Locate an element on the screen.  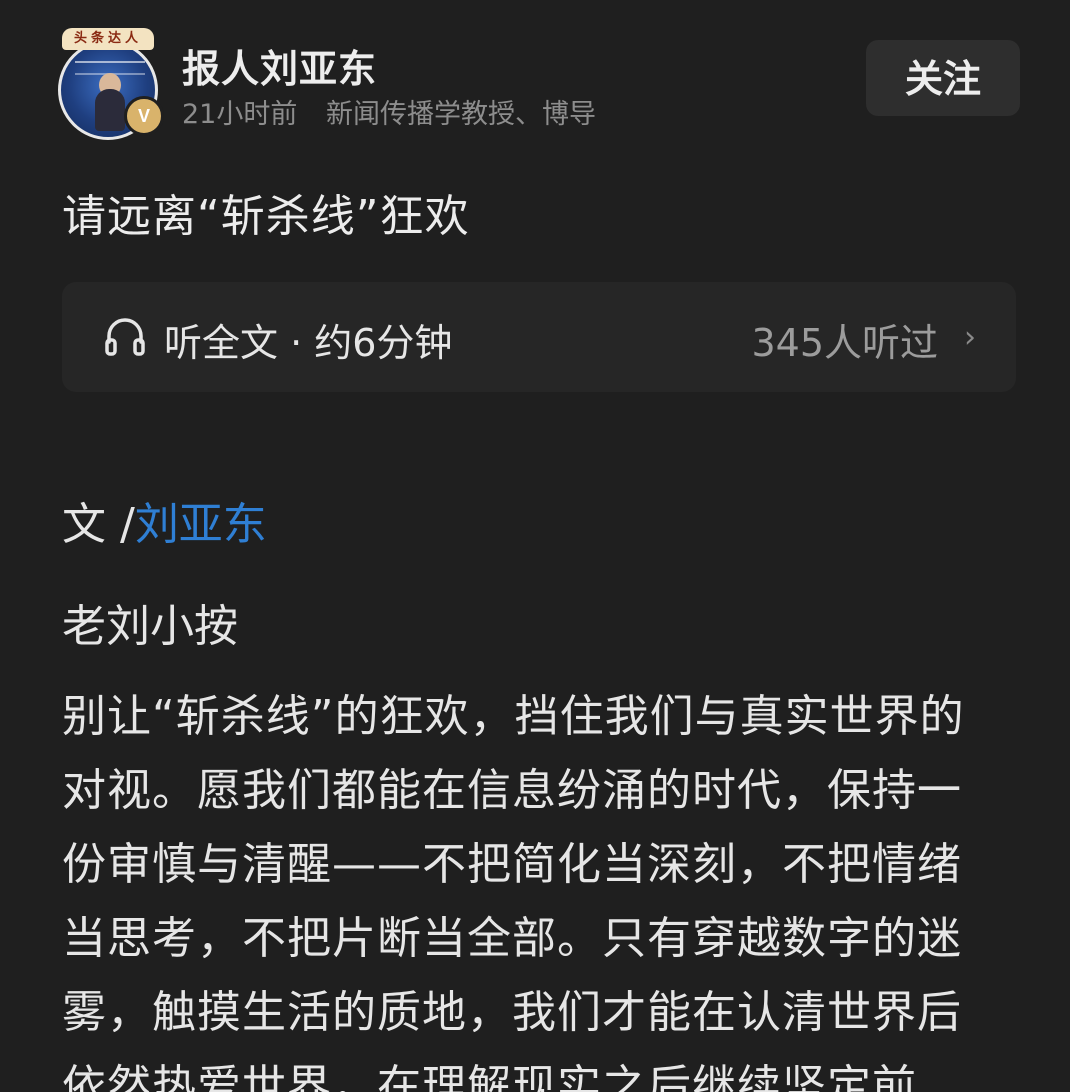
follow-button: 关注 is located at coordinates (943, 78).